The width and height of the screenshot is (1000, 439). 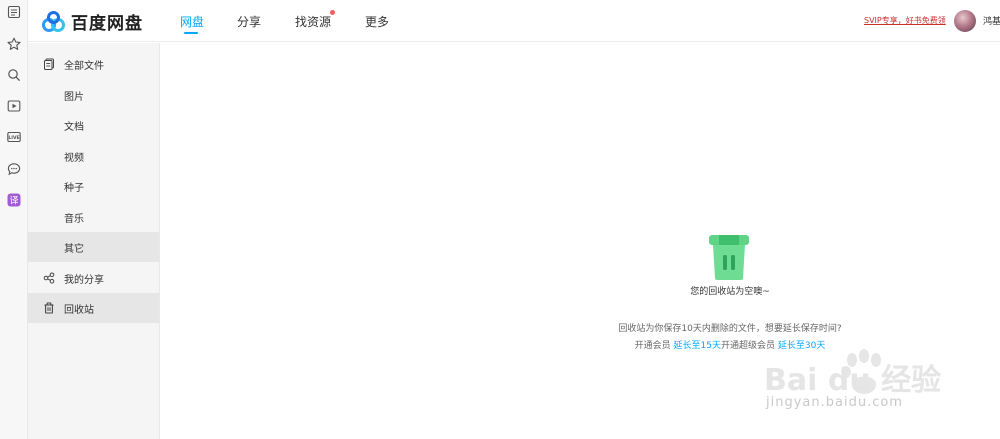 What do you see at coordinates (49, 278) in the screenshot?
I see `share-icon` at bounding box center [49, 278].